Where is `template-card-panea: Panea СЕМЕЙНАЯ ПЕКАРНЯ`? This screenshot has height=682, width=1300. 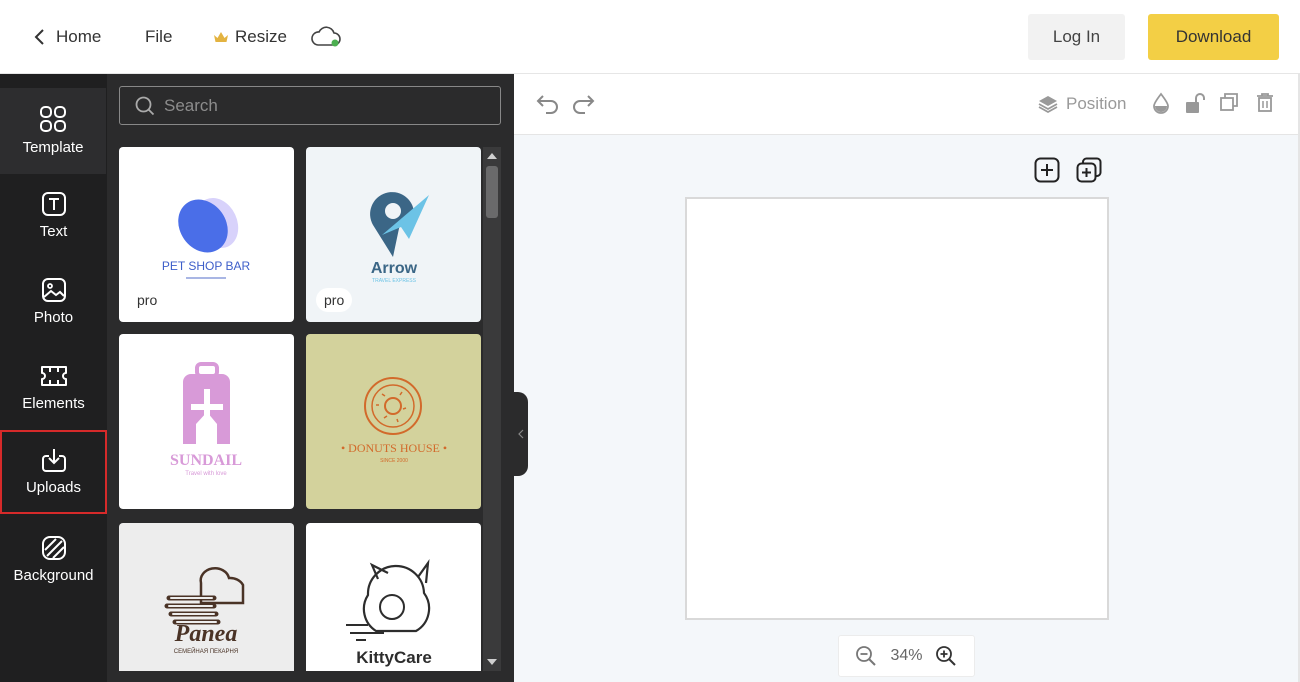 template-card-panea: Panea СЕМЕЙНАЯ ПЕКАРНЯ is located at coordinates (206, 597).